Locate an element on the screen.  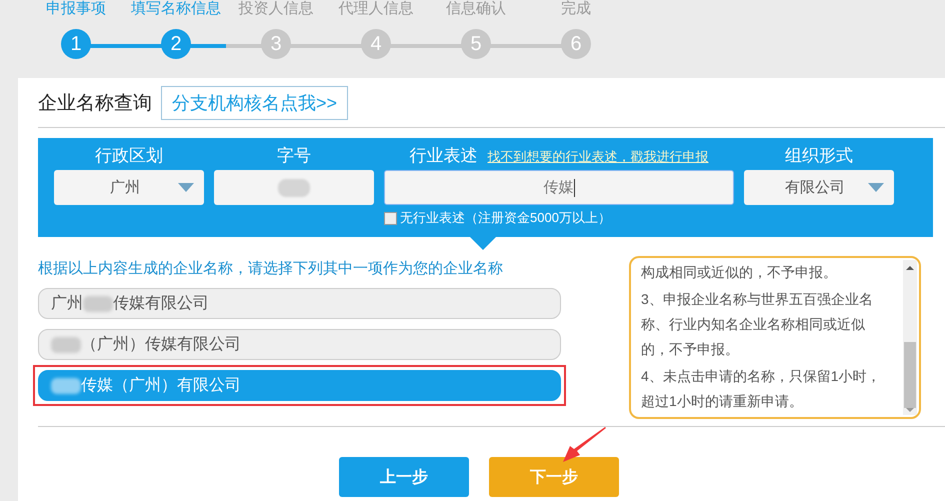
scrollbar is located at coordinates (910, 337).